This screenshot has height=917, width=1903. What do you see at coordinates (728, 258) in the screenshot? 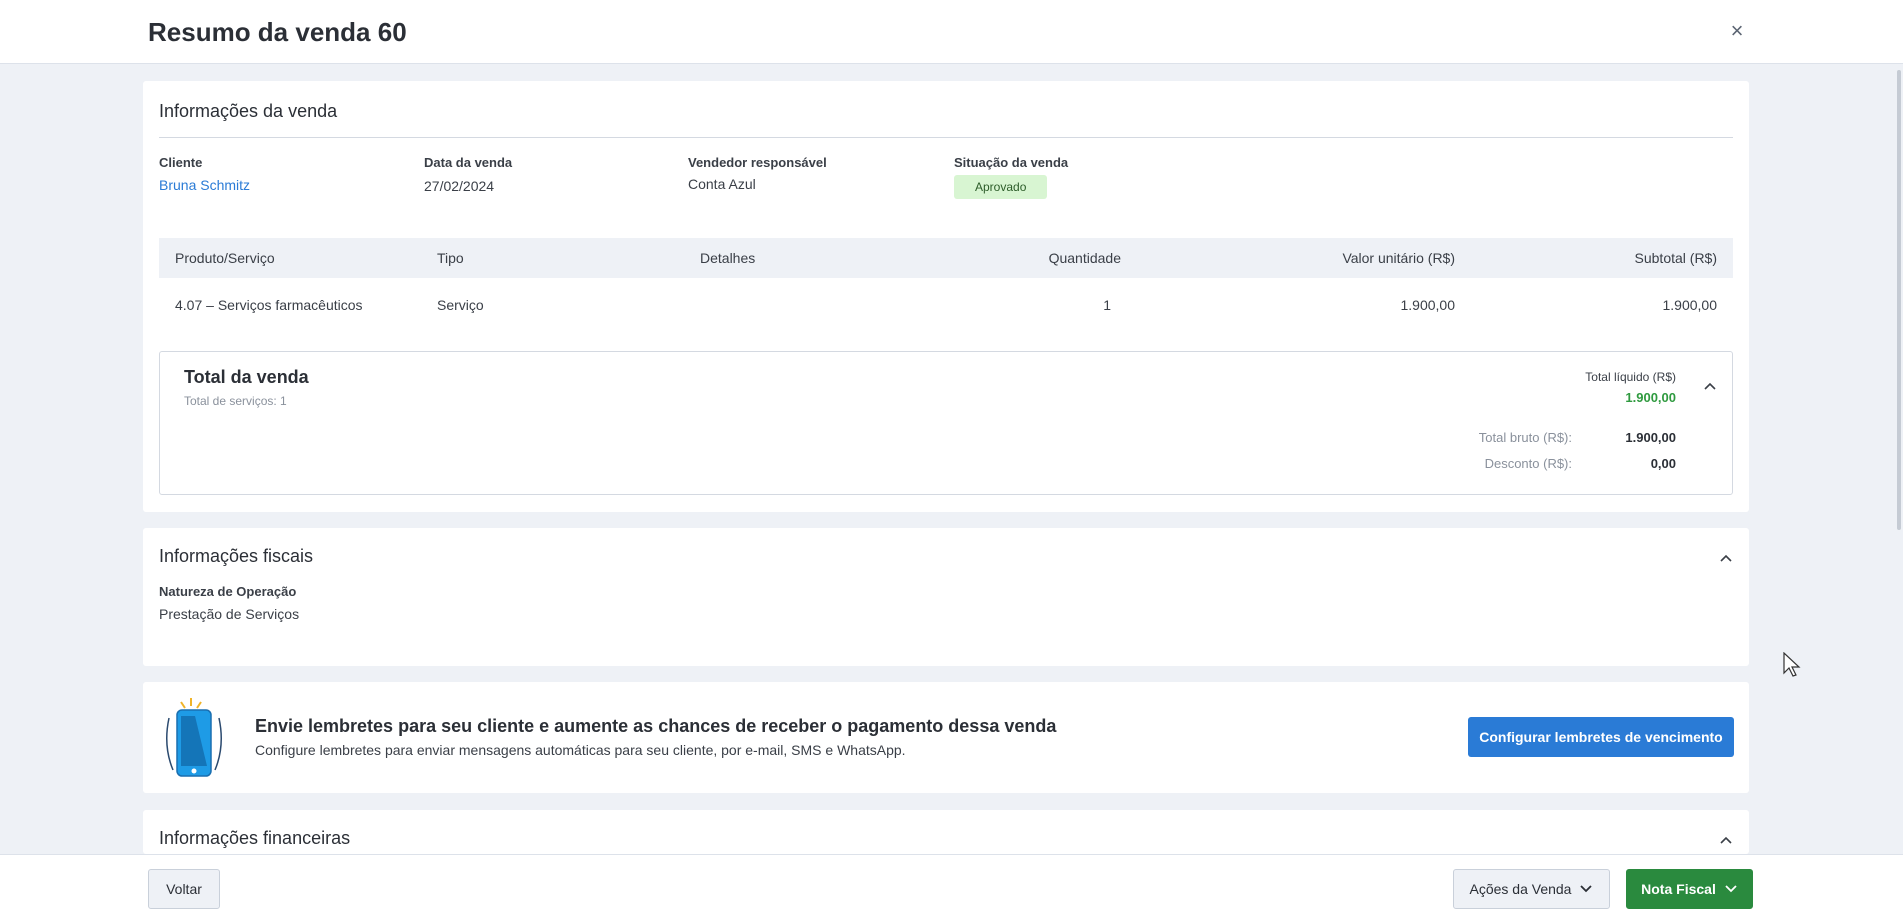
I see `col-details: Detalhes` at bounding box center [728, 258].